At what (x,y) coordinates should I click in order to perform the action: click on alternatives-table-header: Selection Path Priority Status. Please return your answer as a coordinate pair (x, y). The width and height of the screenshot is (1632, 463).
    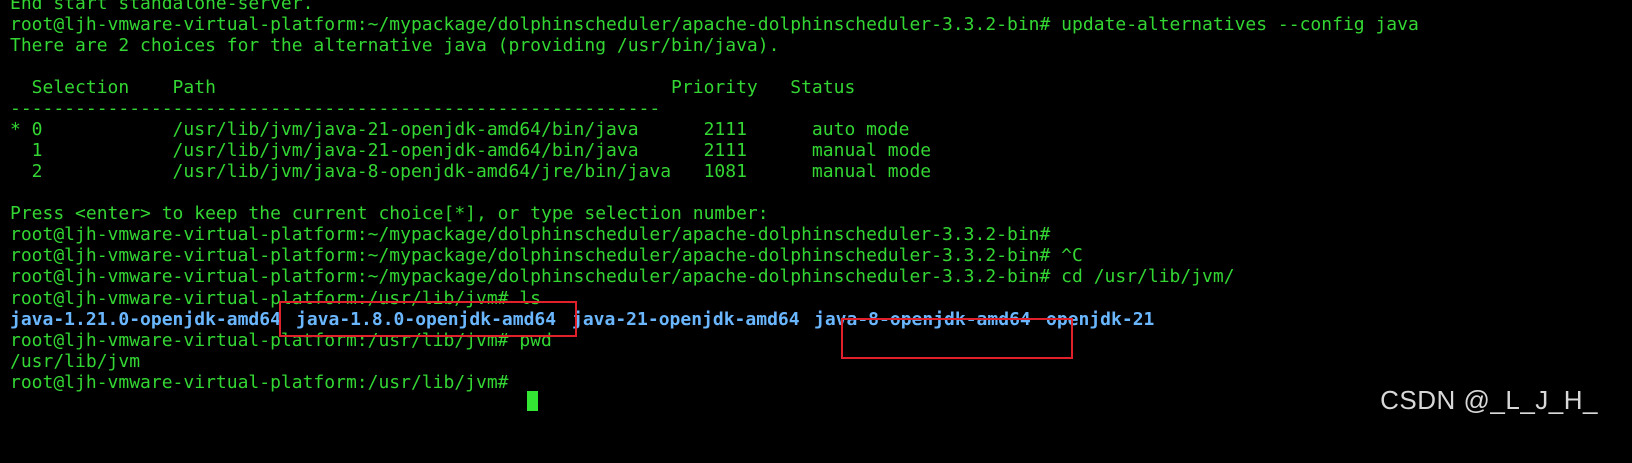
    Looking at the image, I should click on (433, 87).